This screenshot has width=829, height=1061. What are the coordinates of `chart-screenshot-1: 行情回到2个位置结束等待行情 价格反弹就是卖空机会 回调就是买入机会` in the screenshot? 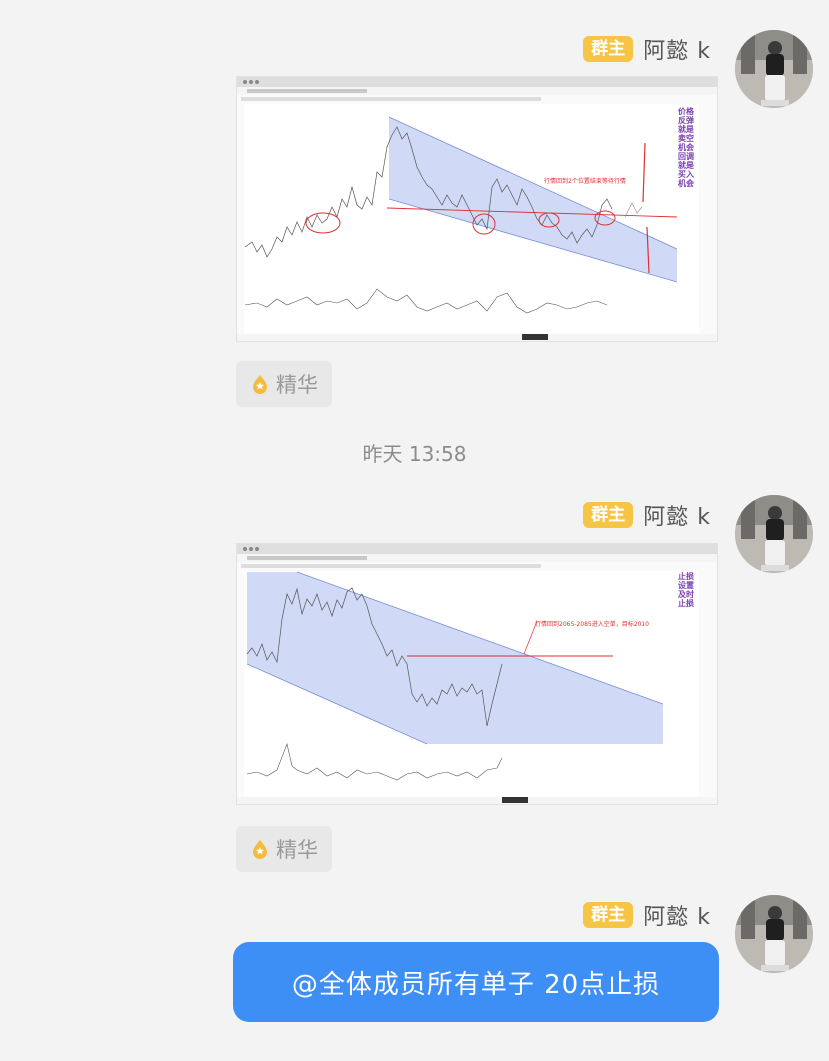 It's located at (477, 209).